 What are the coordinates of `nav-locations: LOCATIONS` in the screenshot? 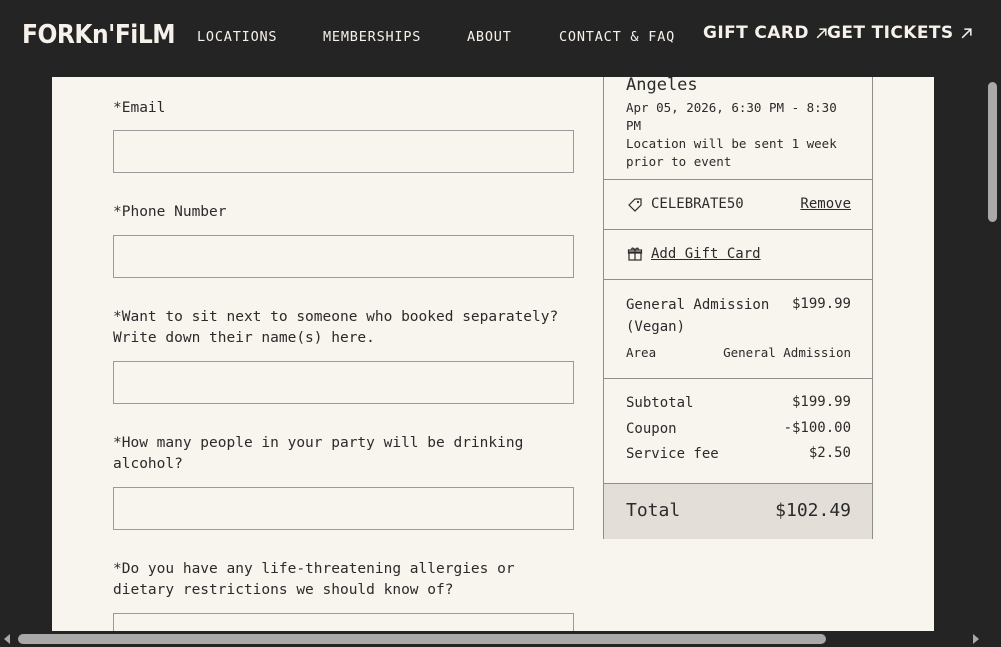 It's located at (237, 37).